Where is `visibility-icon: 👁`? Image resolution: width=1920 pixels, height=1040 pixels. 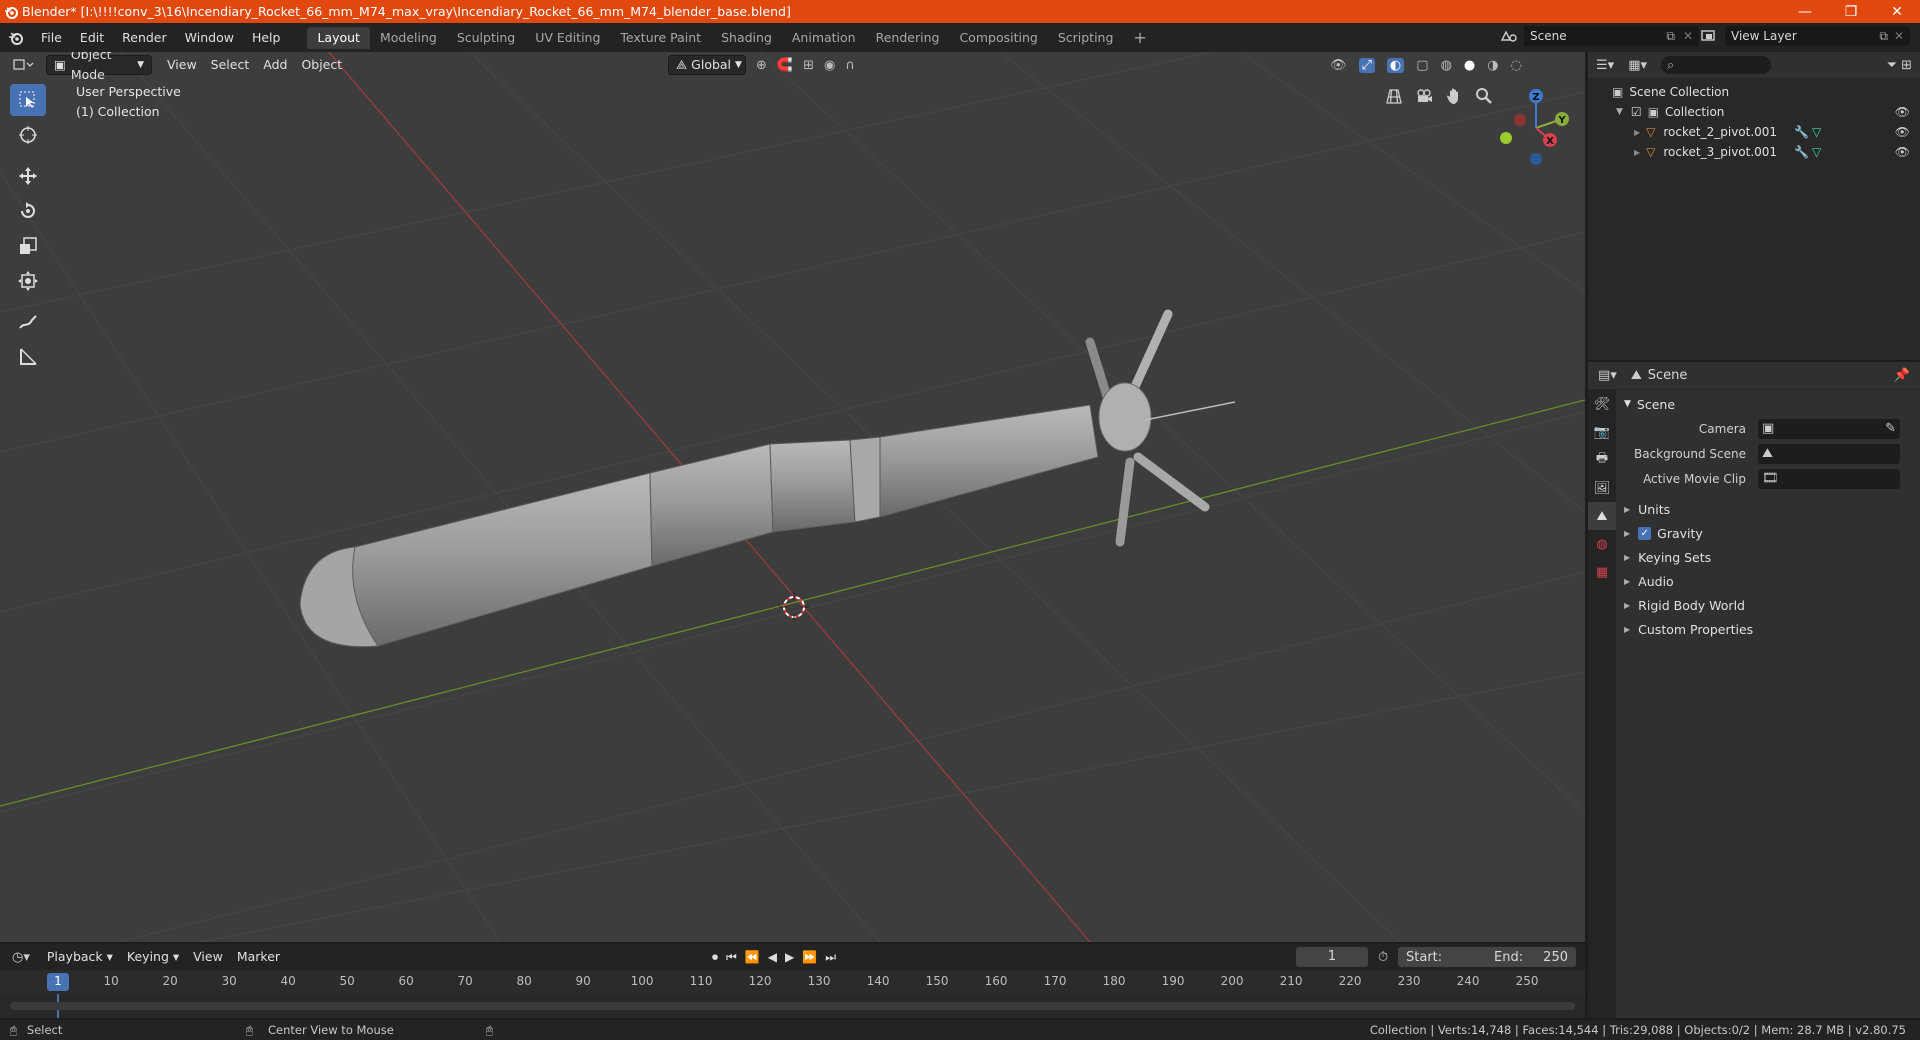 visibility-icon: 👁 is located at coordinates (1338, 65).